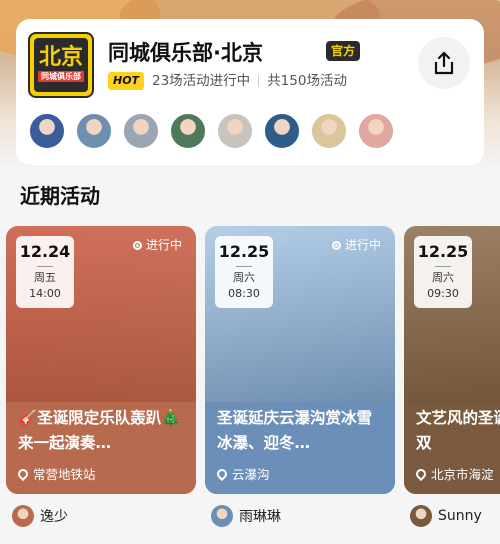 The height and width of the screenshot is (544, 500). I want to click on event-weekday: 周五, so click(45, 277).